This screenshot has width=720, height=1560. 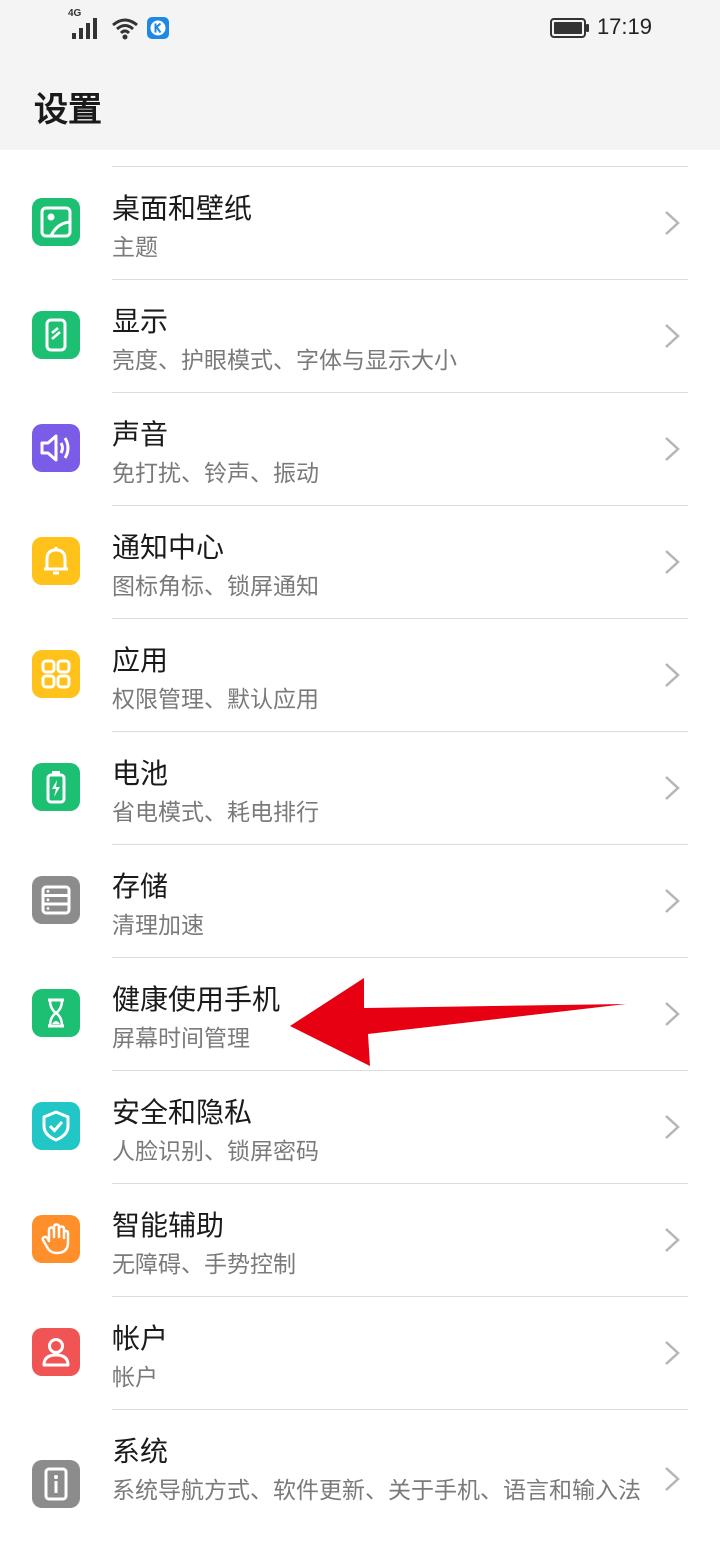 What do you see at coordinates (624, 26) in the screenshot?
I see `status-time: 17:19` at bounding box center [624, 26].